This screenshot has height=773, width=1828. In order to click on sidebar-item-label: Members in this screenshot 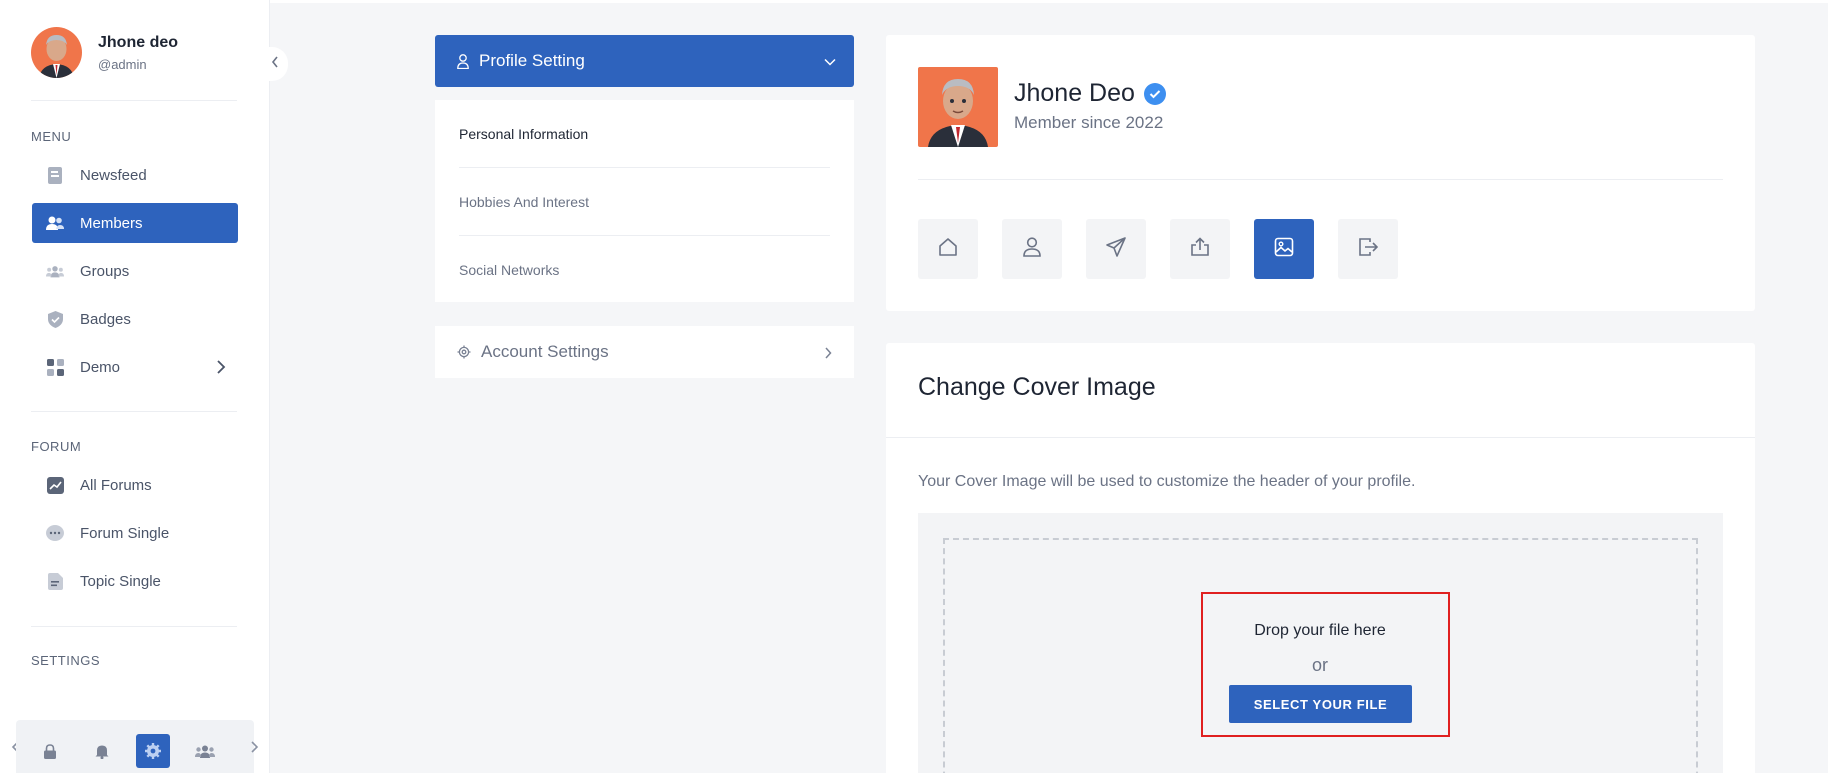, I will do `click(111, 223)`.